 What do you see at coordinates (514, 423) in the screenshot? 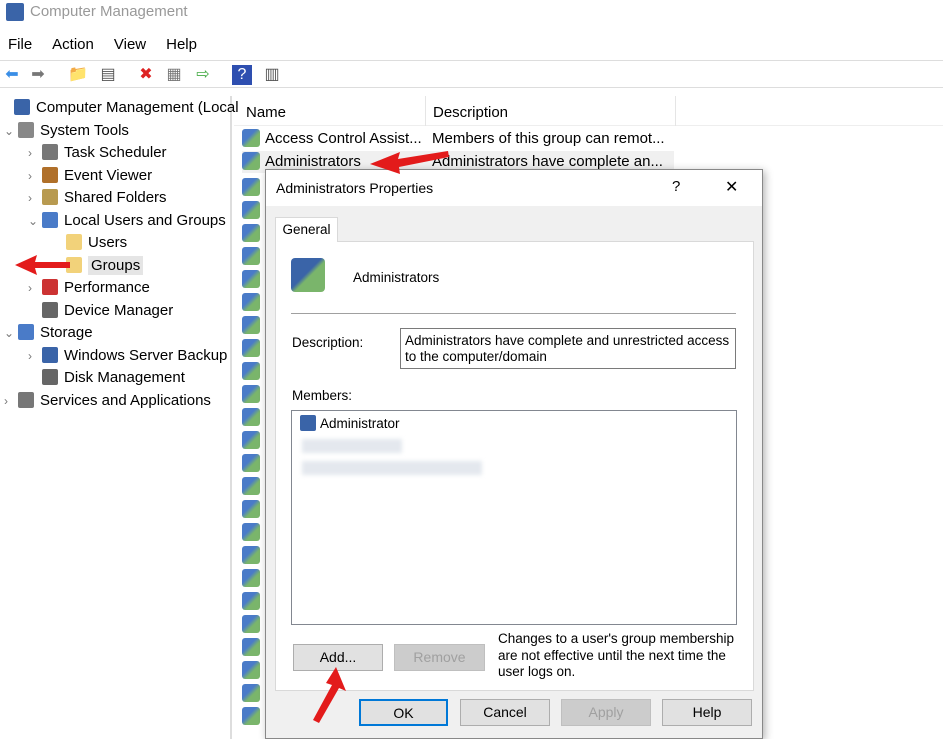
I see `member-item: Administrator` at bounding box center [514, 423].